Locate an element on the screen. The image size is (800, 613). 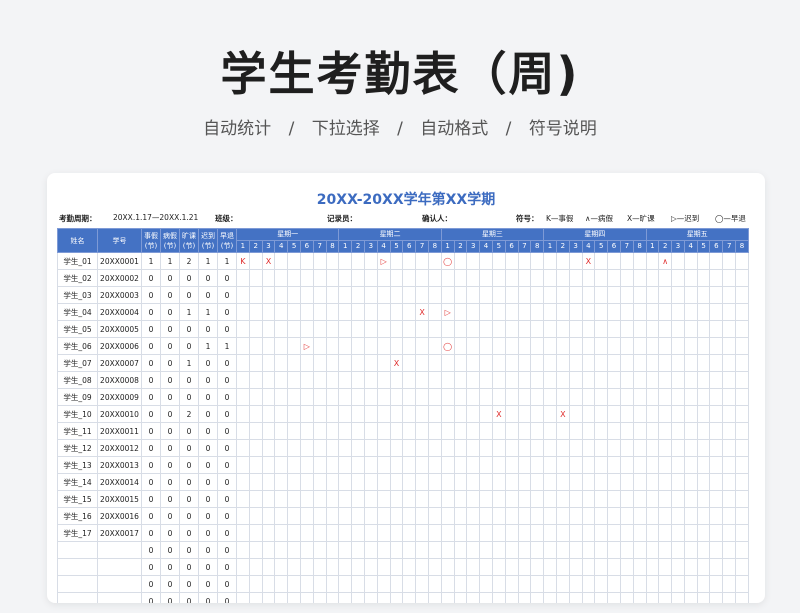
student-id-cell: 20XX0002 is located at coordinates (119, 278).